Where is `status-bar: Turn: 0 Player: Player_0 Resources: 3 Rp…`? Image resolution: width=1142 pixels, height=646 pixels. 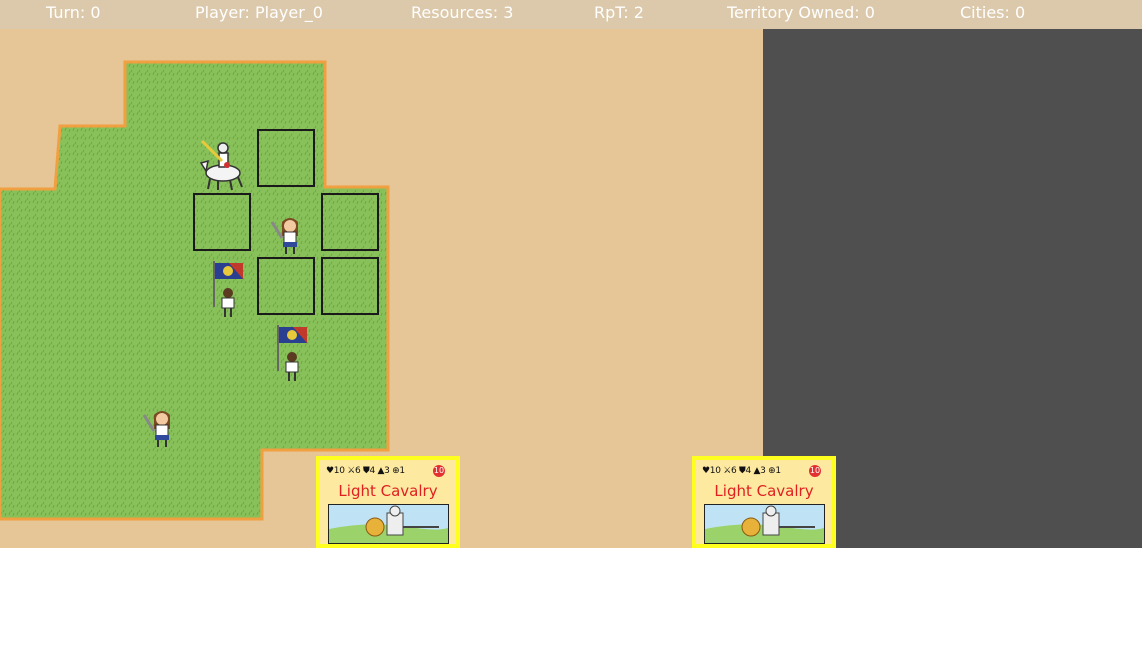
status-bar: Turn: 0 Player: Player_0 Resources: 3 Rp… is located at coordinates (571, 15).